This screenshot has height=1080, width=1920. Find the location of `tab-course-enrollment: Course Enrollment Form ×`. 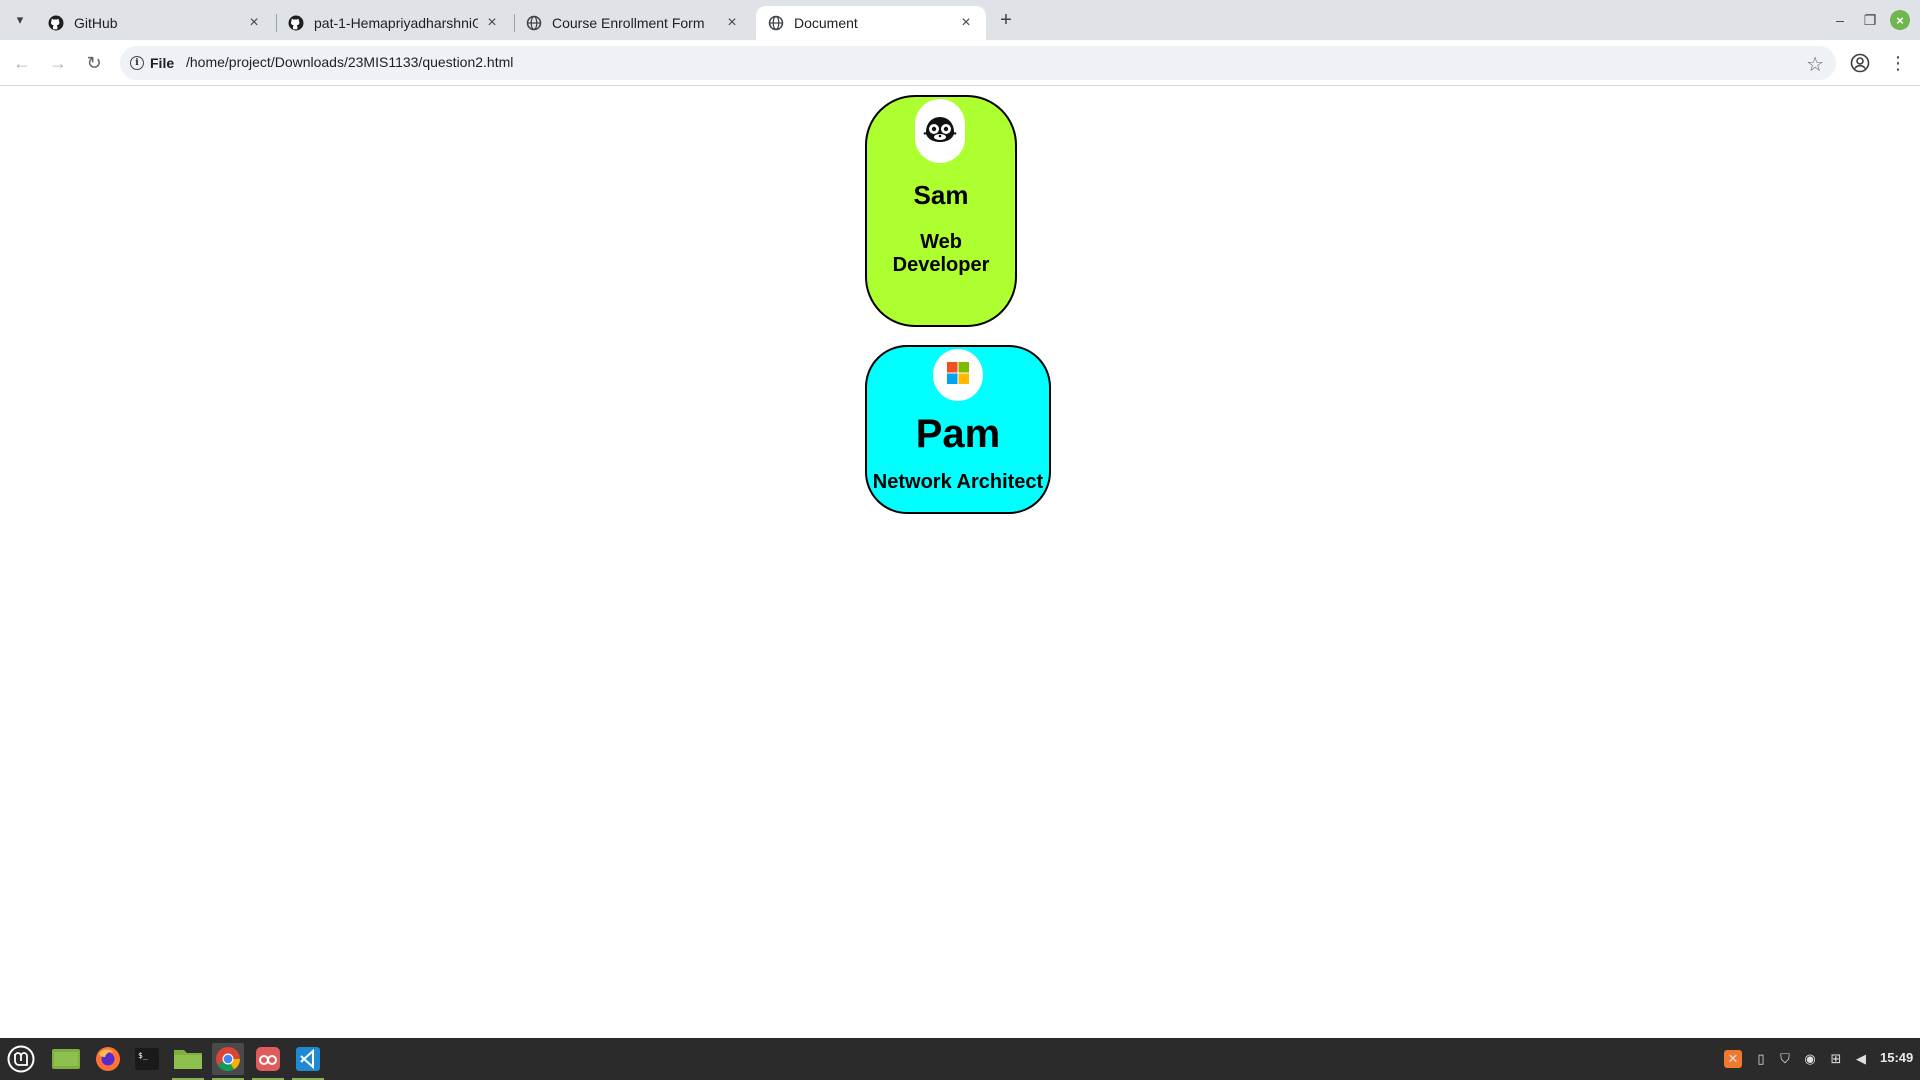

tab-course-enrollment: Course Enrollment Form × is located at coordinates (633, 23).